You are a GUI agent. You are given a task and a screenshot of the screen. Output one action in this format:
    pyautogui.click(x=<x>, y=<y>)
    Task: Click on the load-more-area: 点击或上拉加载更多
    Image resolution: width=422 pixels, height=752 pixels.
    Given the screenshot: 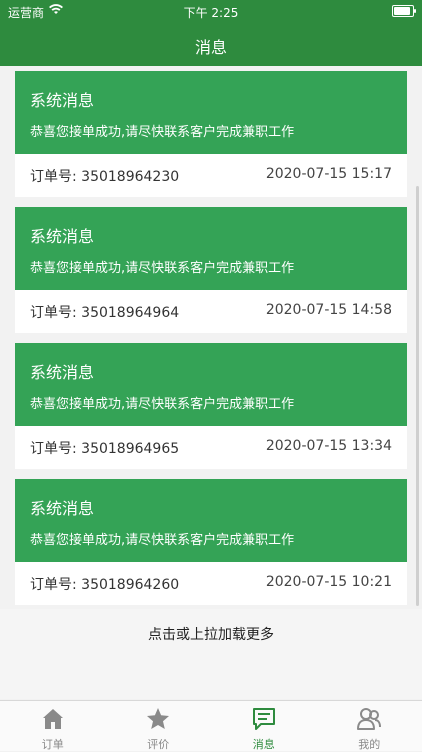 What is the action you would take?
    pyautogui.click(x=211, y=654)
    